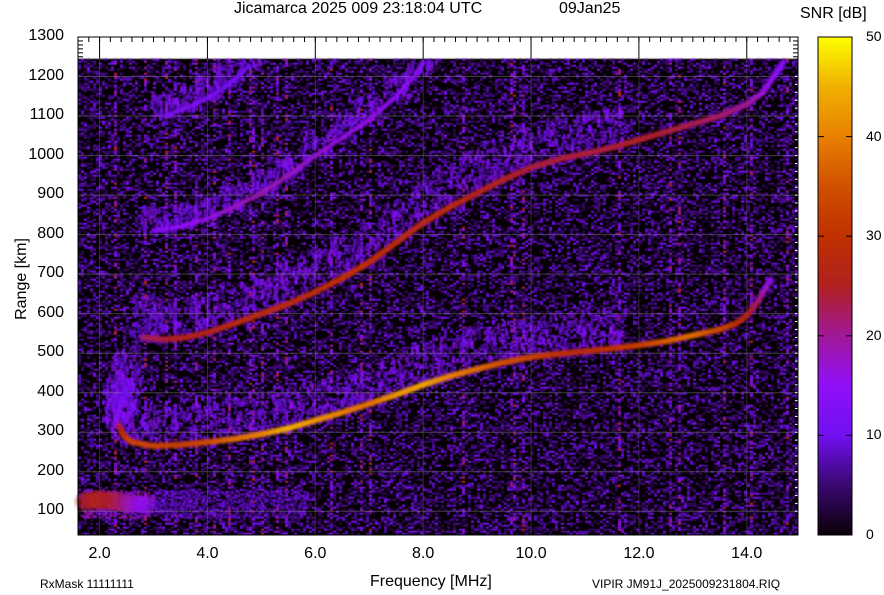  What do you see at coordinates (50, 273) in the screenshot?
I see `y-tick-label: 700` at bounding box center [50, 273].